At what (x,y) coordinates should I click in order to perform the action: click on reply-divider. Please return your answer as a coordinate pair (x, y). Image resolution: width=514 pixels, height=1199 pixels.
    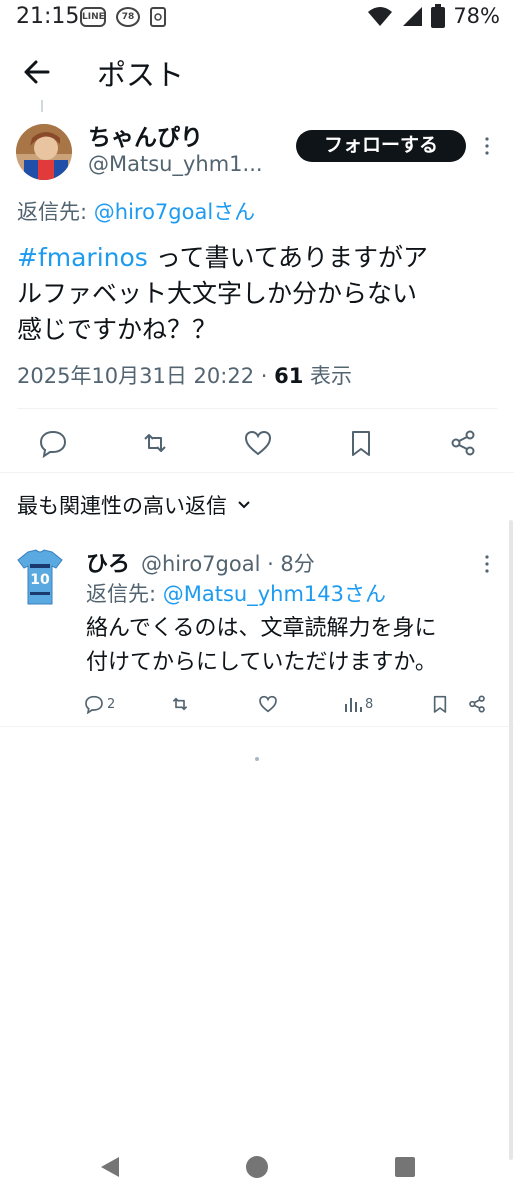
    Looking at the image, I should click on (257, 726).